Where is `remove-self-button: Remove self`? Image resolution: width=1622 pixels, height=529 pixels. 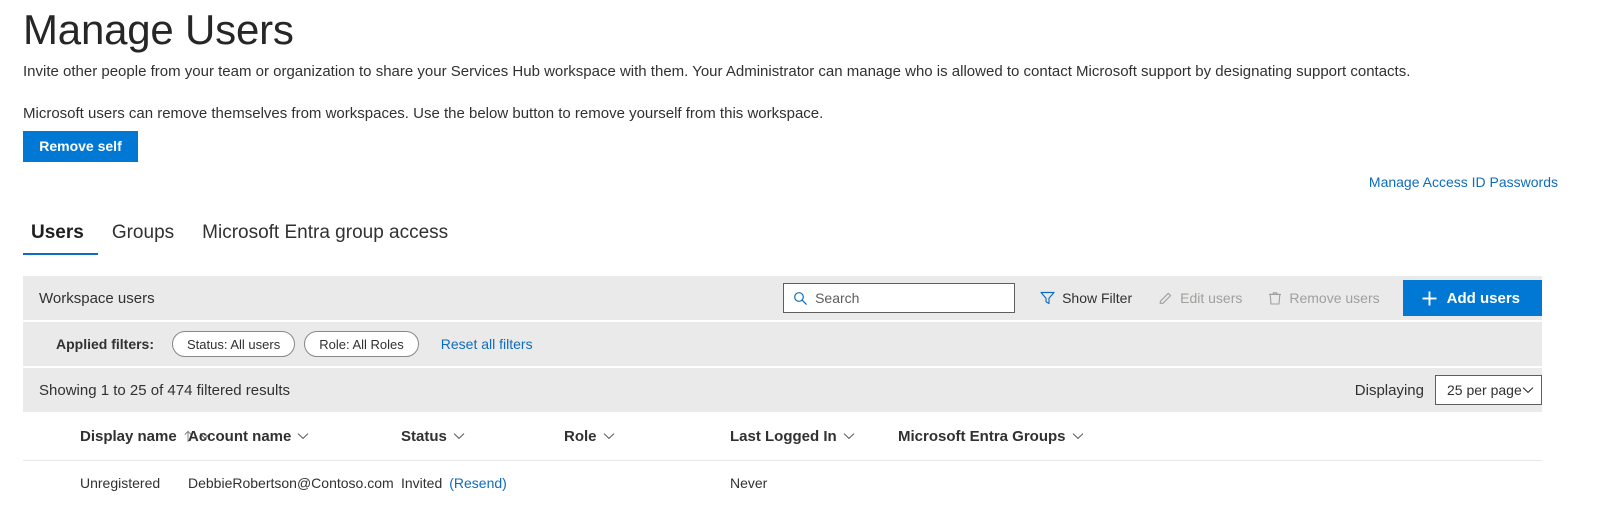
remove-self-button: Remove self is located at coordinates (80, 146).